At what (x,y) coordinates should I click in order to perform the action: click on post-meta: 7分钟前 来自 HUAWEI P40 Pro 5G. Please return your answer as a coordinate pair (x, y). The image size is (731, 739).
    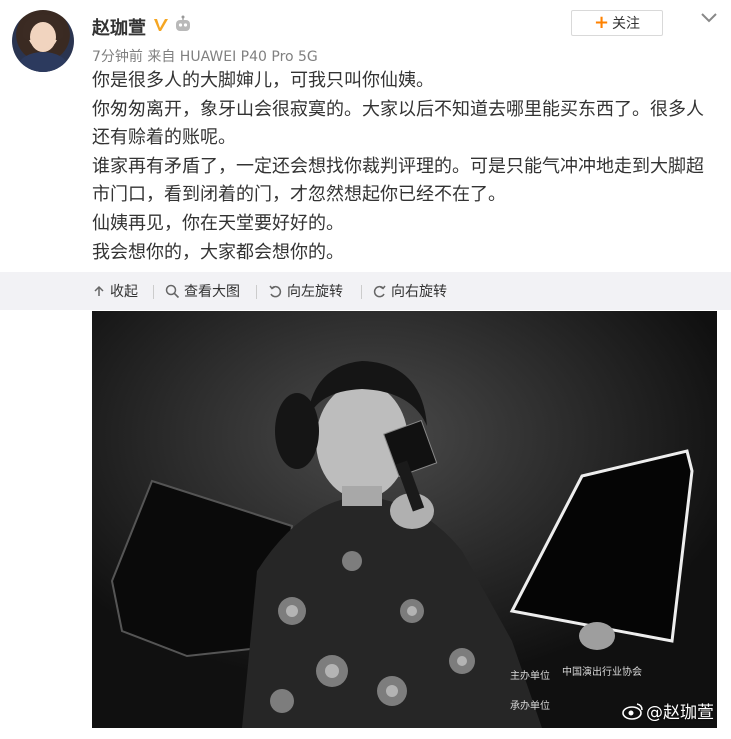
    Looking at the image, I should click on (205, 57).